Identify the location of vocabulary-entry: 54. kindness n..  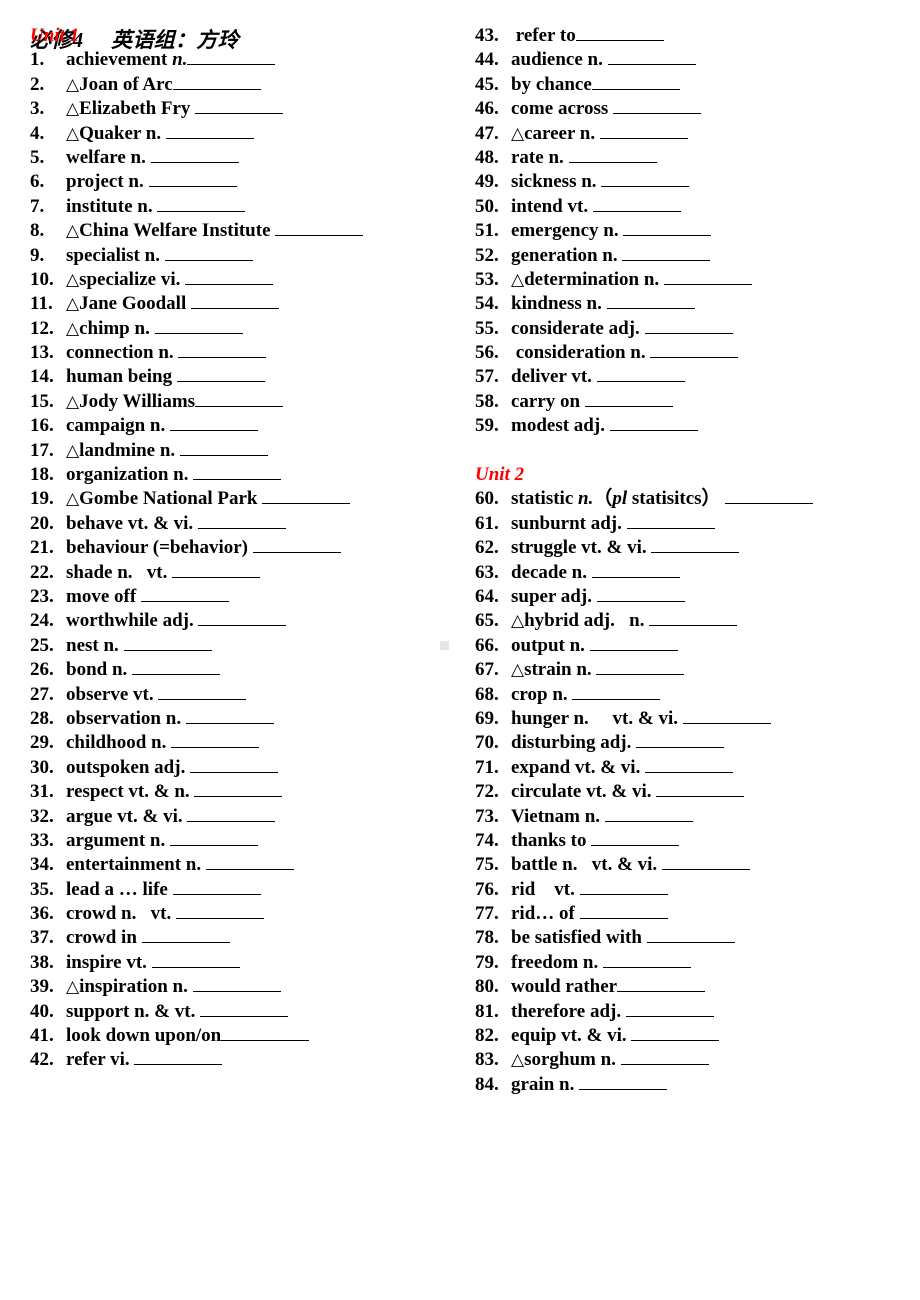
(695, 304).